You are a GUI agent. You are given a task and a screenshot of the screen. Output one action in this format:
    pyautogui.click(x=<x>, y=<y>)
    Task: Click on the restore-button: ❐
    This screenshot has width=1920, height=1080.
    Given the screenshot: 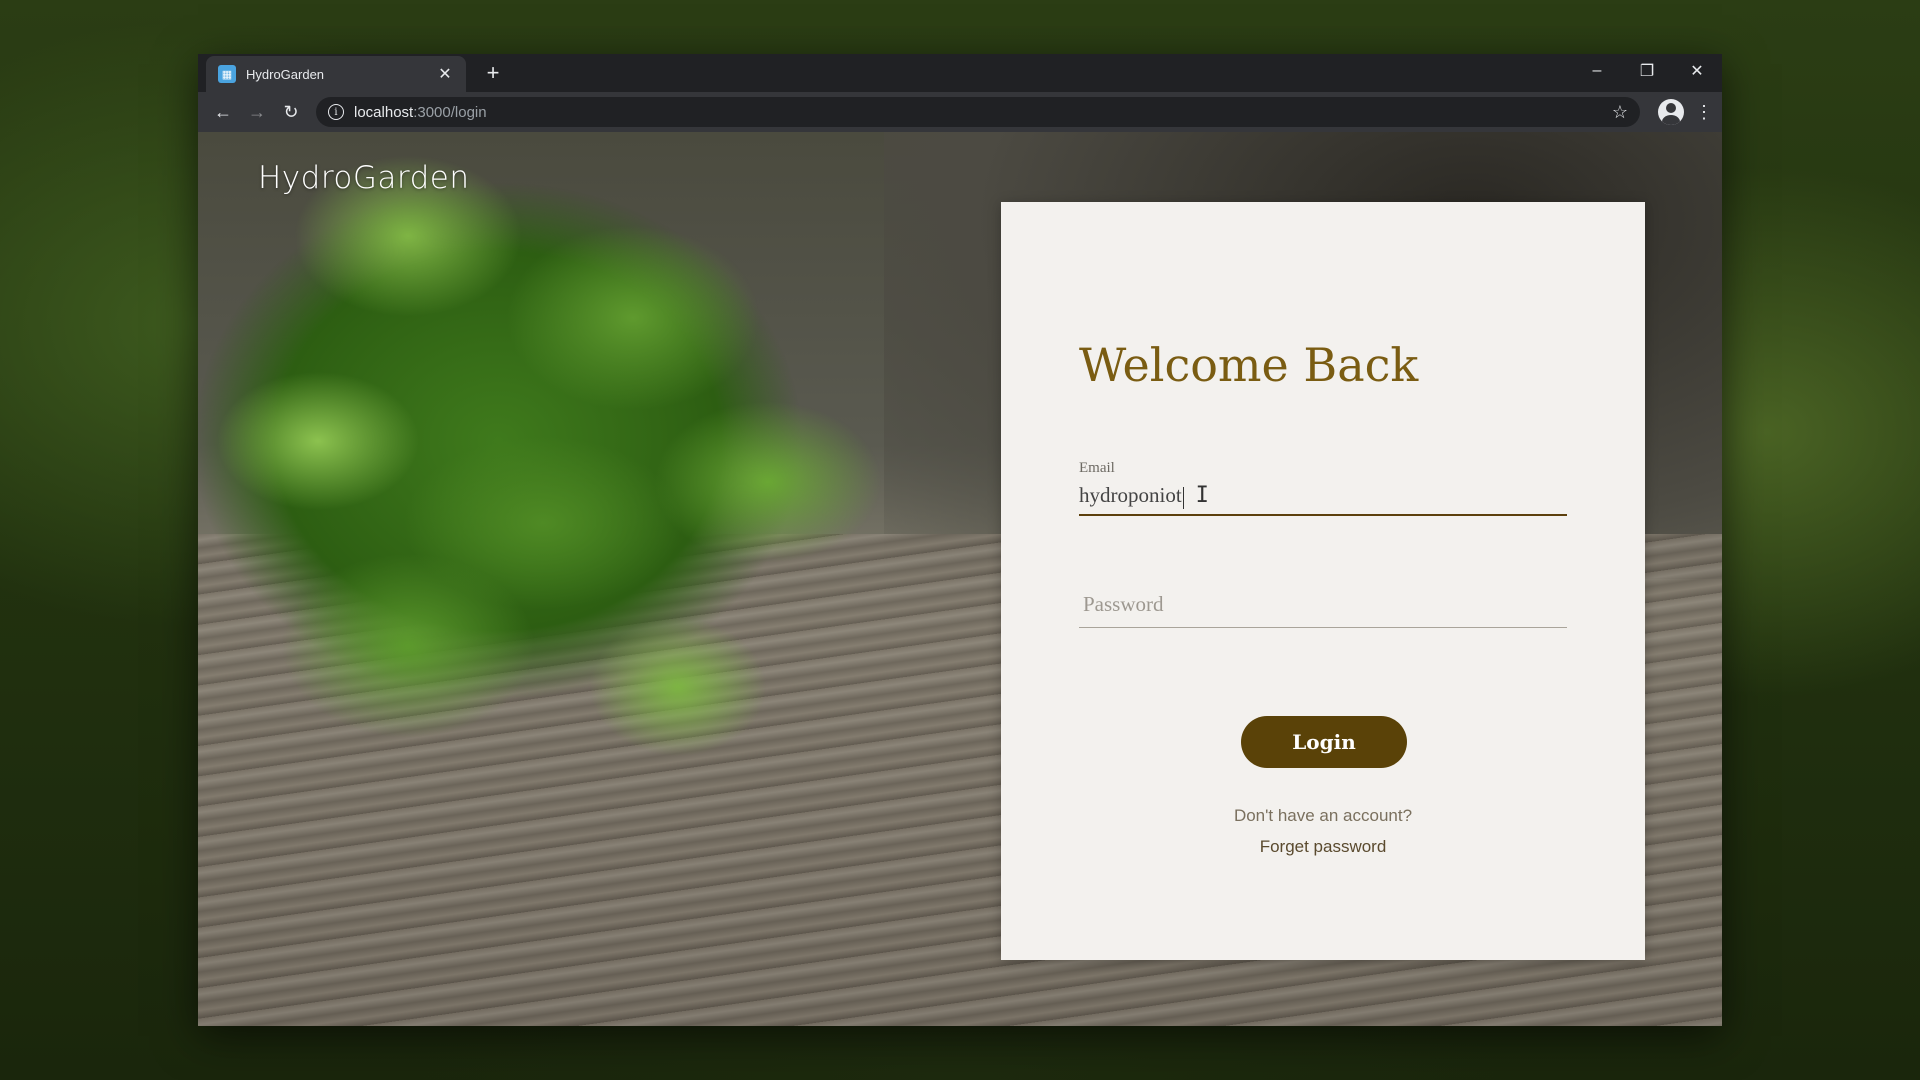 What is the action you would take?
    pyautogui.click(x=1647, y=71)
    